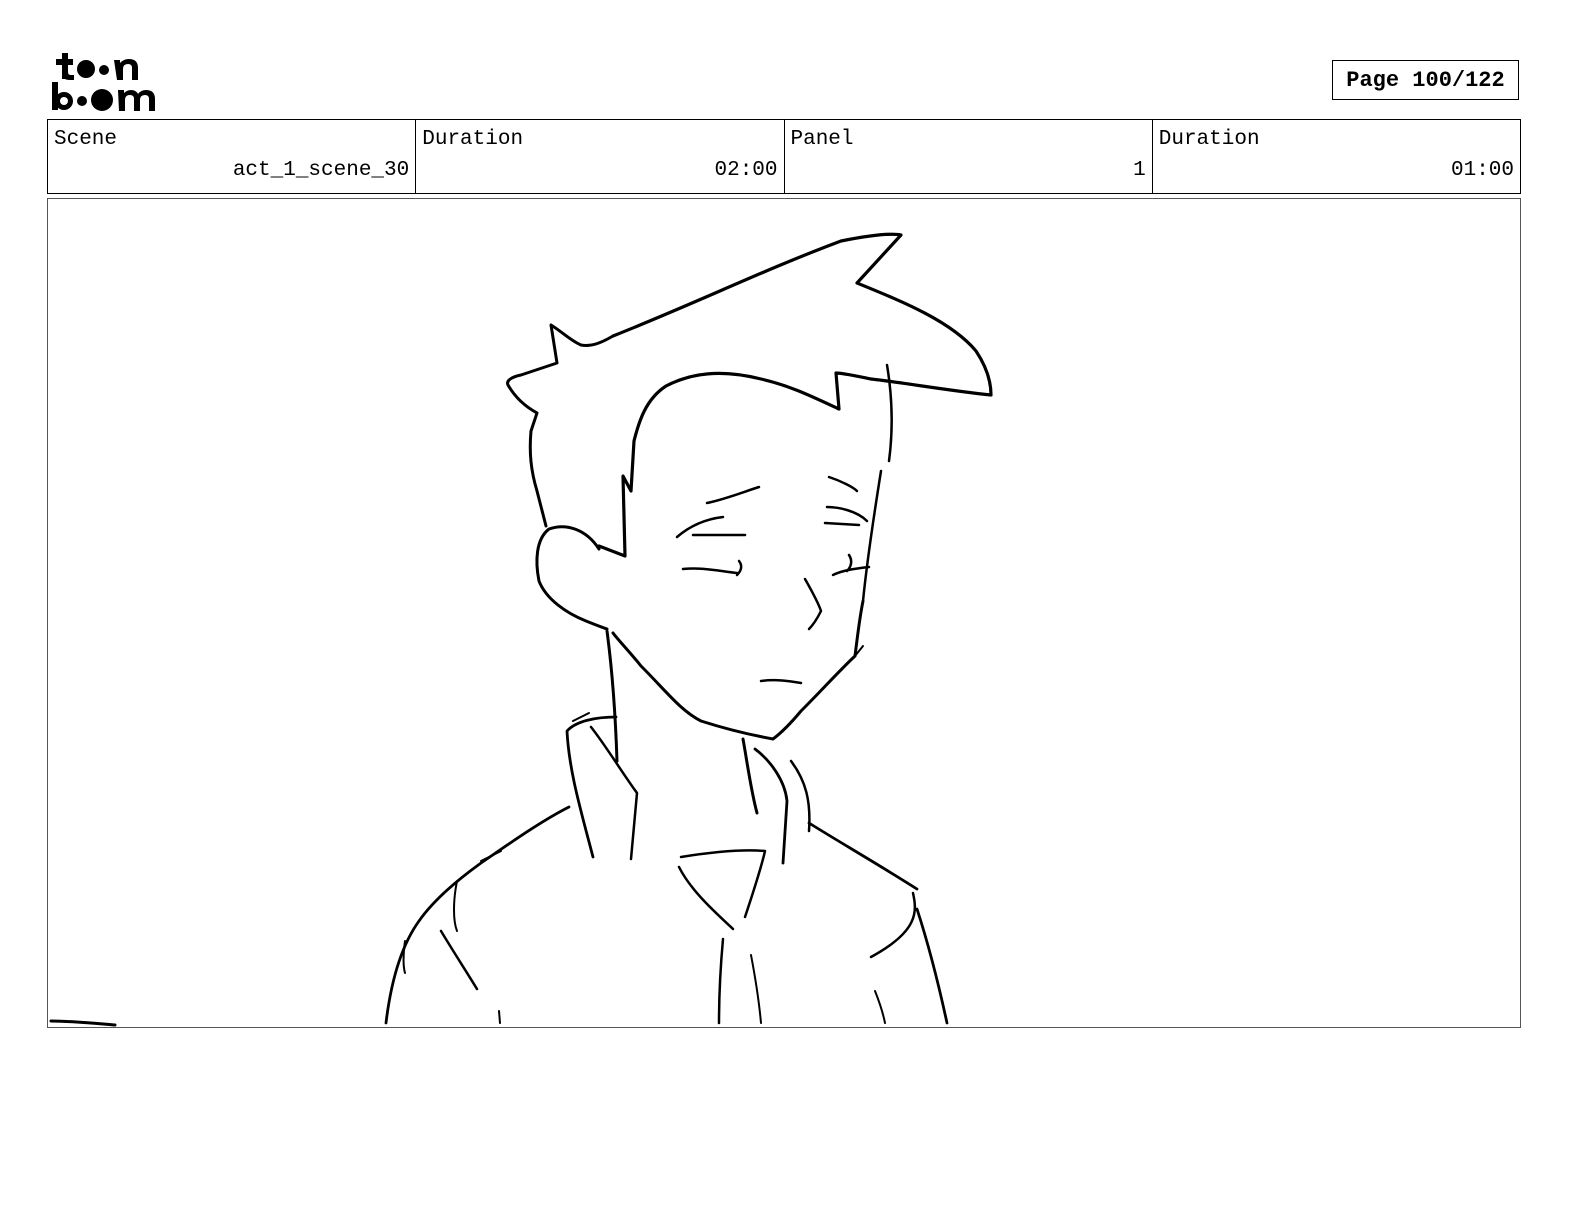  I want to click on toon-boom-logo, so click(108, 81).